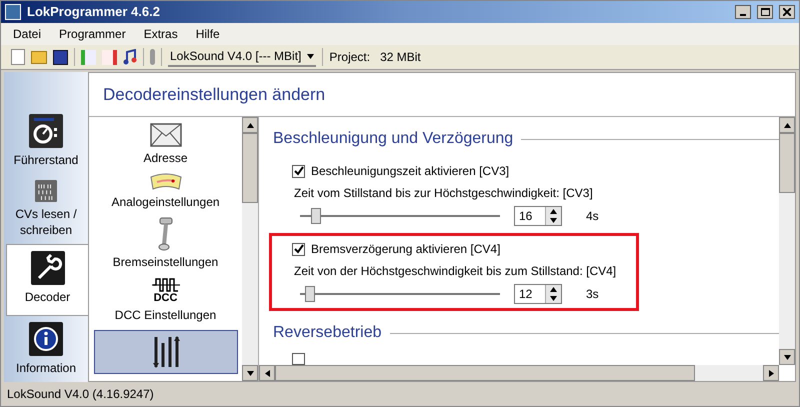 This screenshot has height=407, width=800. I want to click on nav-item: Decoder, so click(47, 280).